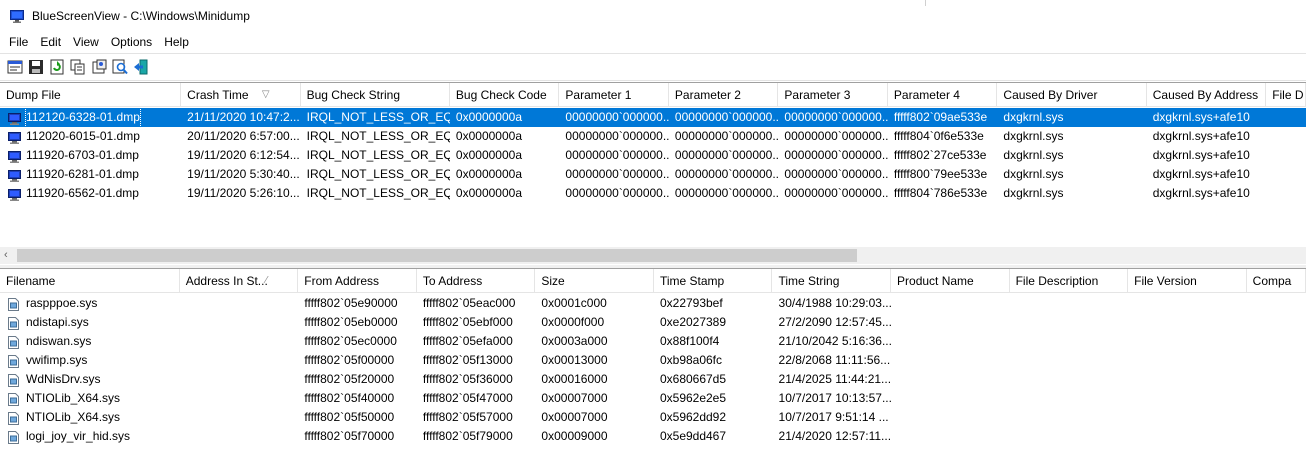 This screenshot has width=1306, height=452. I want to click on crash-col-parameter-3: Parameter 3, so click(833, 95).